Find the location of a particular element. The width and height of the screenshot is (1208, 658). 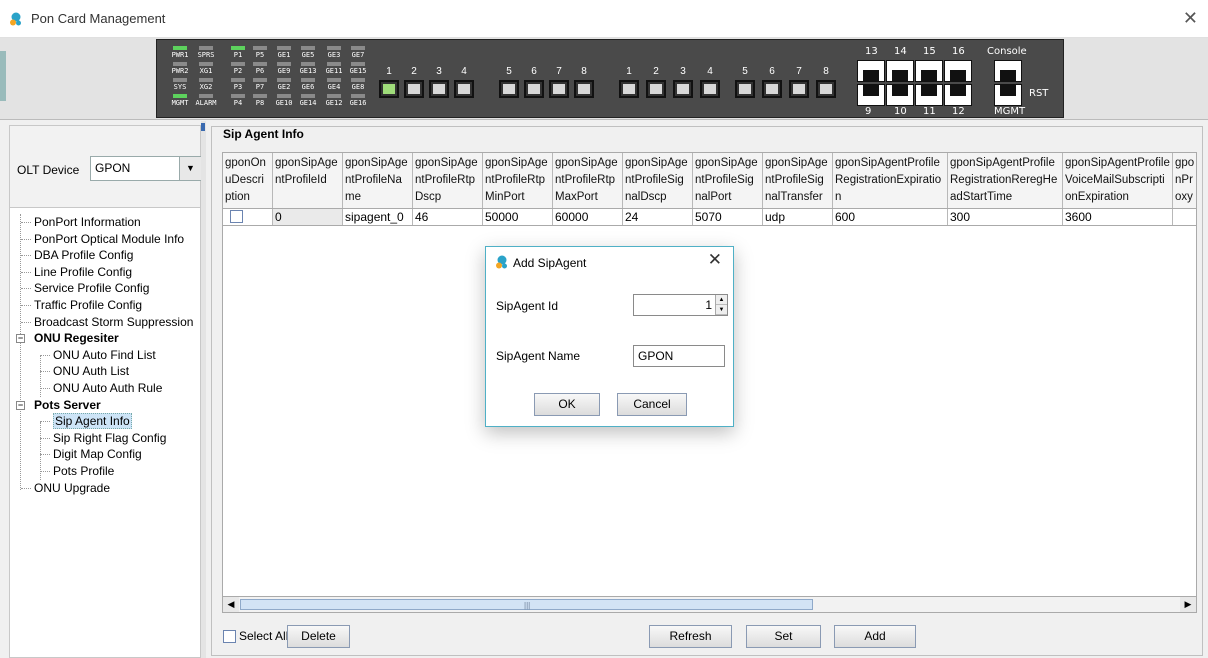

refresh-button: Refresh is located at coordinates (690, 636).